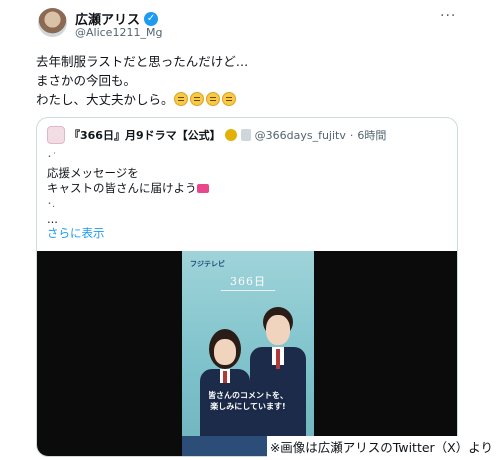 Image resolution: width=500 pixels, height=460 pixels. What do you see at coordinates (248, 406) in the screenshot?
I see `caption-line: 楽しみにしています!` at bounding box center [248, 406].